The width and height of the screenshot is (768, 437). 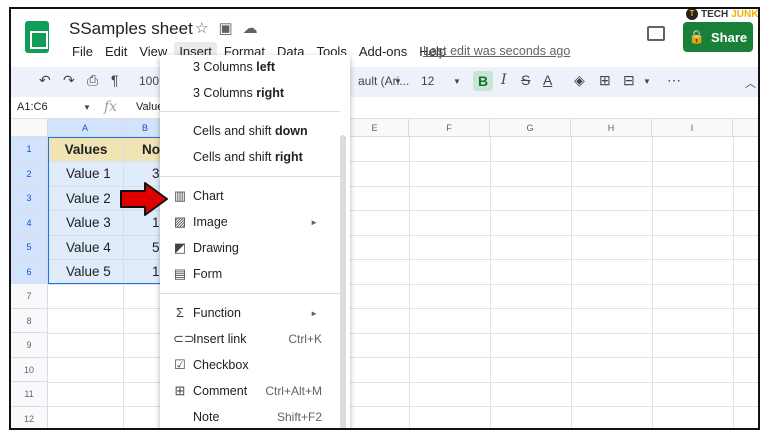 I want to click on name-box-dropdown-icon: ▼, so click(x=87, y=107).